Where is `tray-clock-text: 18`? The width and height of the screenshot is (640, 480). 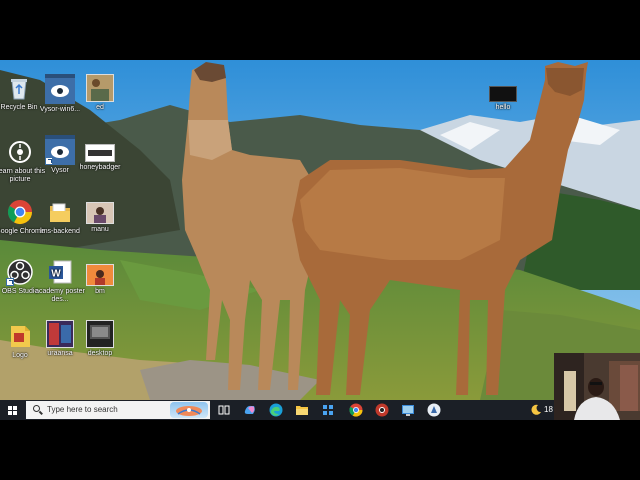
tray-clock-text: 18 is located at coordinates (548, 409).